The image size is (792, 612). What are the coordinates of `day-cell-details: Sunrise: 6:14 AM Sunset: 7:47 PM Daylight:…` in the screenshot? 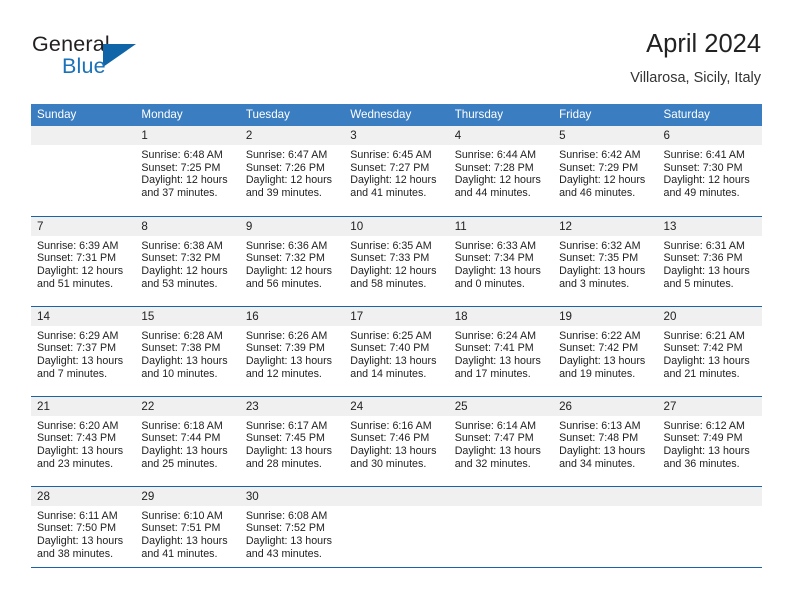 It's located at (501, 443).